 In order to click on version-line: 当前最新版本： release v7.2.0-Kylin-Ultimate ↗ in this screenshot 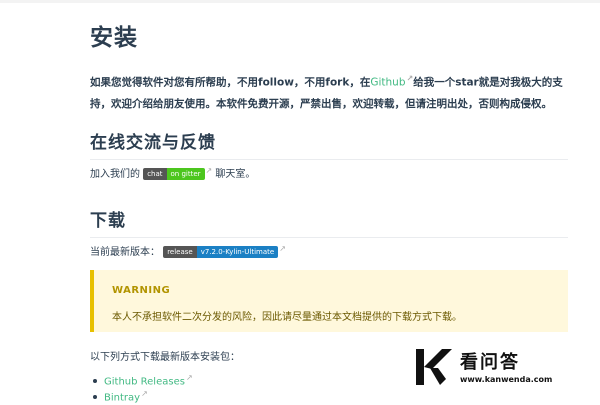, I will do `click(188, 250)`.